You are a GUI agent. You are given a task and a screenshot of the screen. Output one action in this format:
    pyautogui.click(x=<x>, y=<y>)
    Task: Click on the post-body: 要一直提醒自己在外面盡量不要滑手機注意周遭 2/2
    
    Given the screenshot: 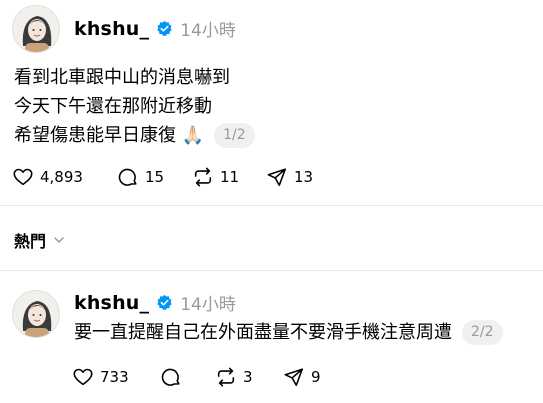 What is the action you would take?
    pyautogui.click(x=288, y=332)
    